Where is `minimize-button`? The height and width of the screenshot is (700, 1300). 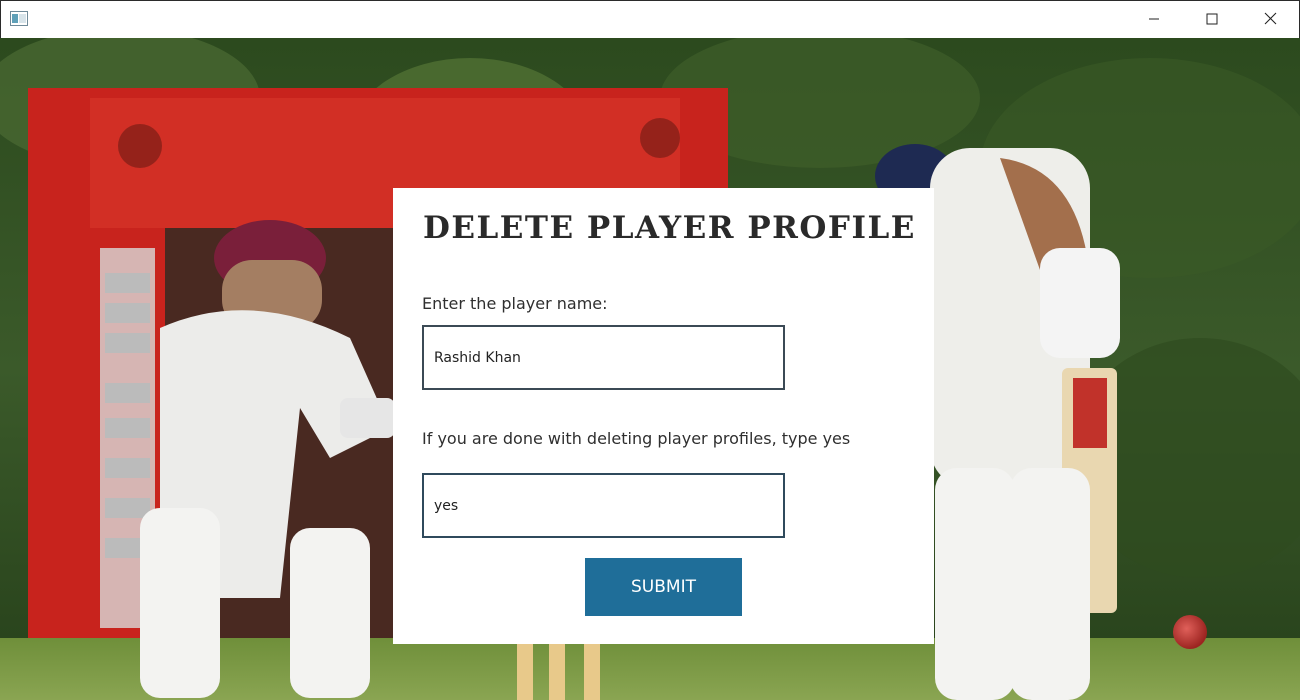 minimize-button is located at coordinates (1154, 19).